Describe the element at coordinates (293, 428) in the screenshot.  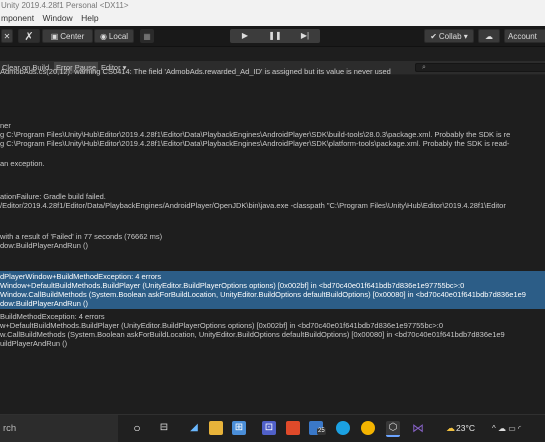
I see `office-icon` at that location.